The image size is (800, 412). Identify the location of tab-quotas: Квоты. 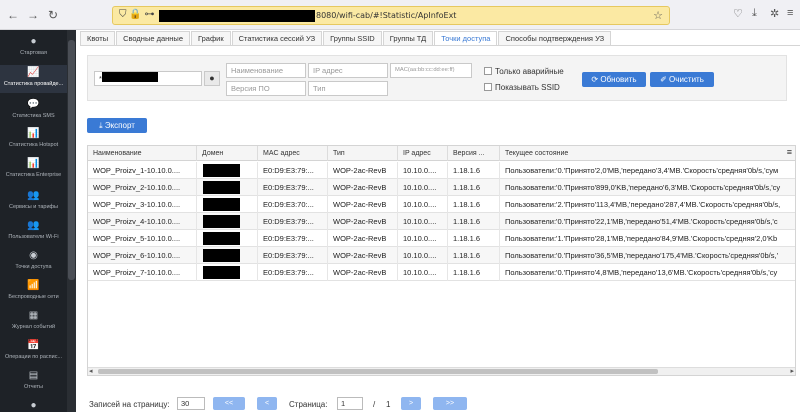
(98, 38).